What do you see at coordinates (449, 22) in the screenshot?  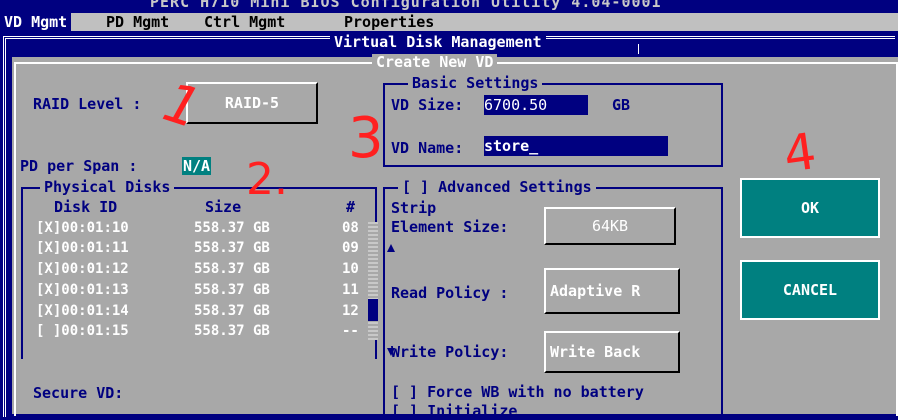 I see `tab-bar: VD Mgmt PD Mgmt Ctrl Mgmt Properties` at bounding box center [449, 22].